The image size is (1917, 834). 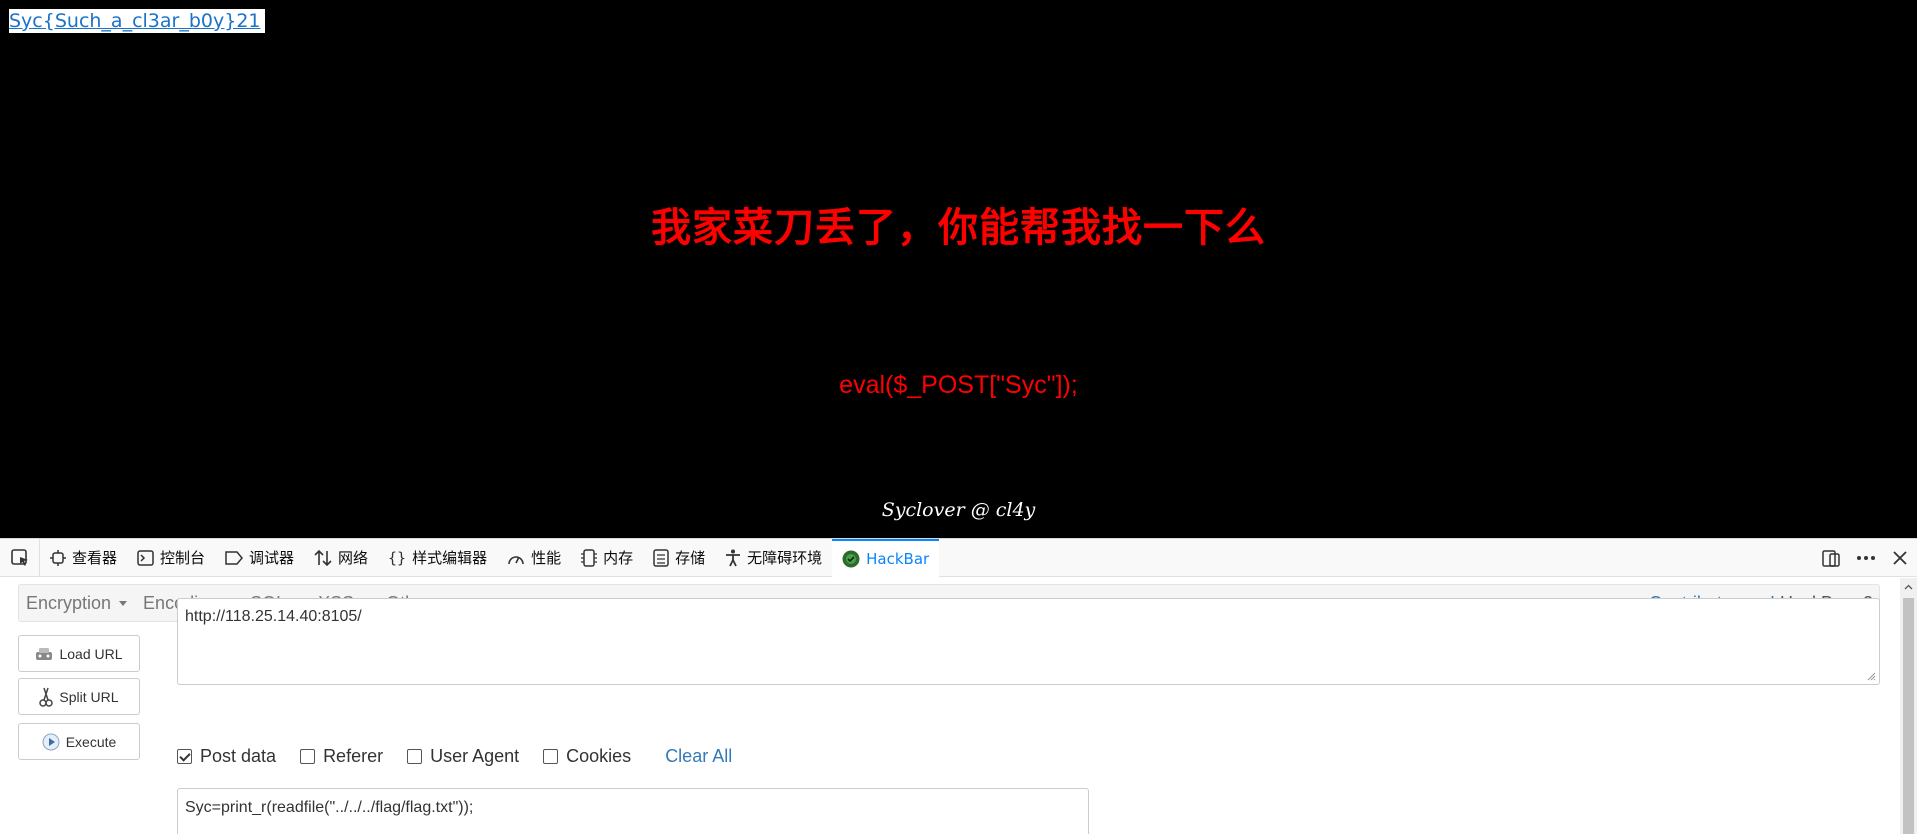 What do you see at coordinates (46, 697) in the screenshot?
I see `scissors-icon` at bounding box center [46, 697].